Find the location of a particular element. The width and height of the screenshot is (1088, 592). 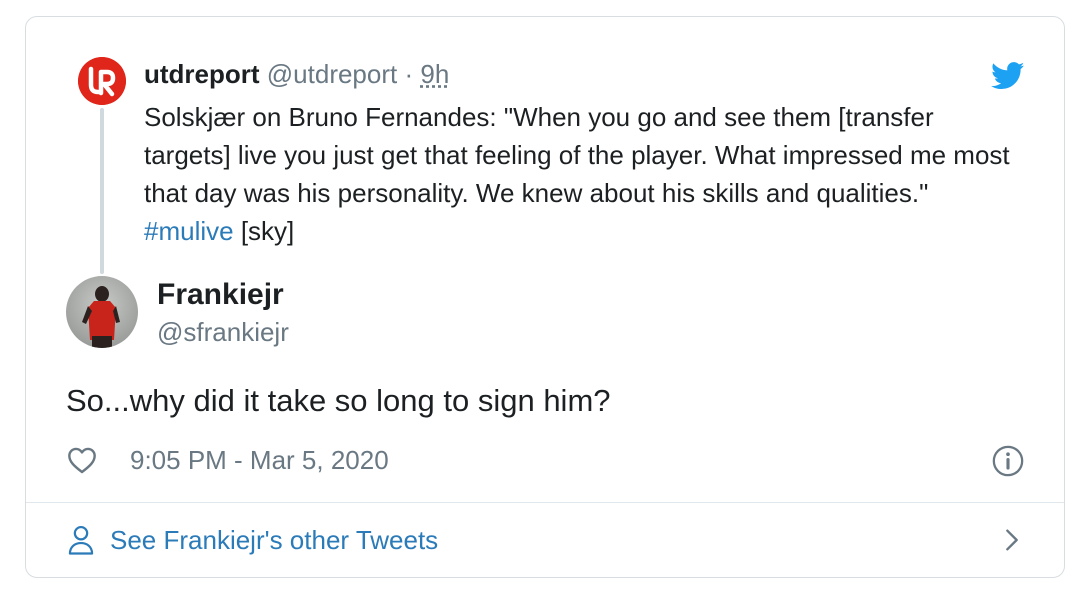

frankiejr-avatar is located at coordinates (102, 312).